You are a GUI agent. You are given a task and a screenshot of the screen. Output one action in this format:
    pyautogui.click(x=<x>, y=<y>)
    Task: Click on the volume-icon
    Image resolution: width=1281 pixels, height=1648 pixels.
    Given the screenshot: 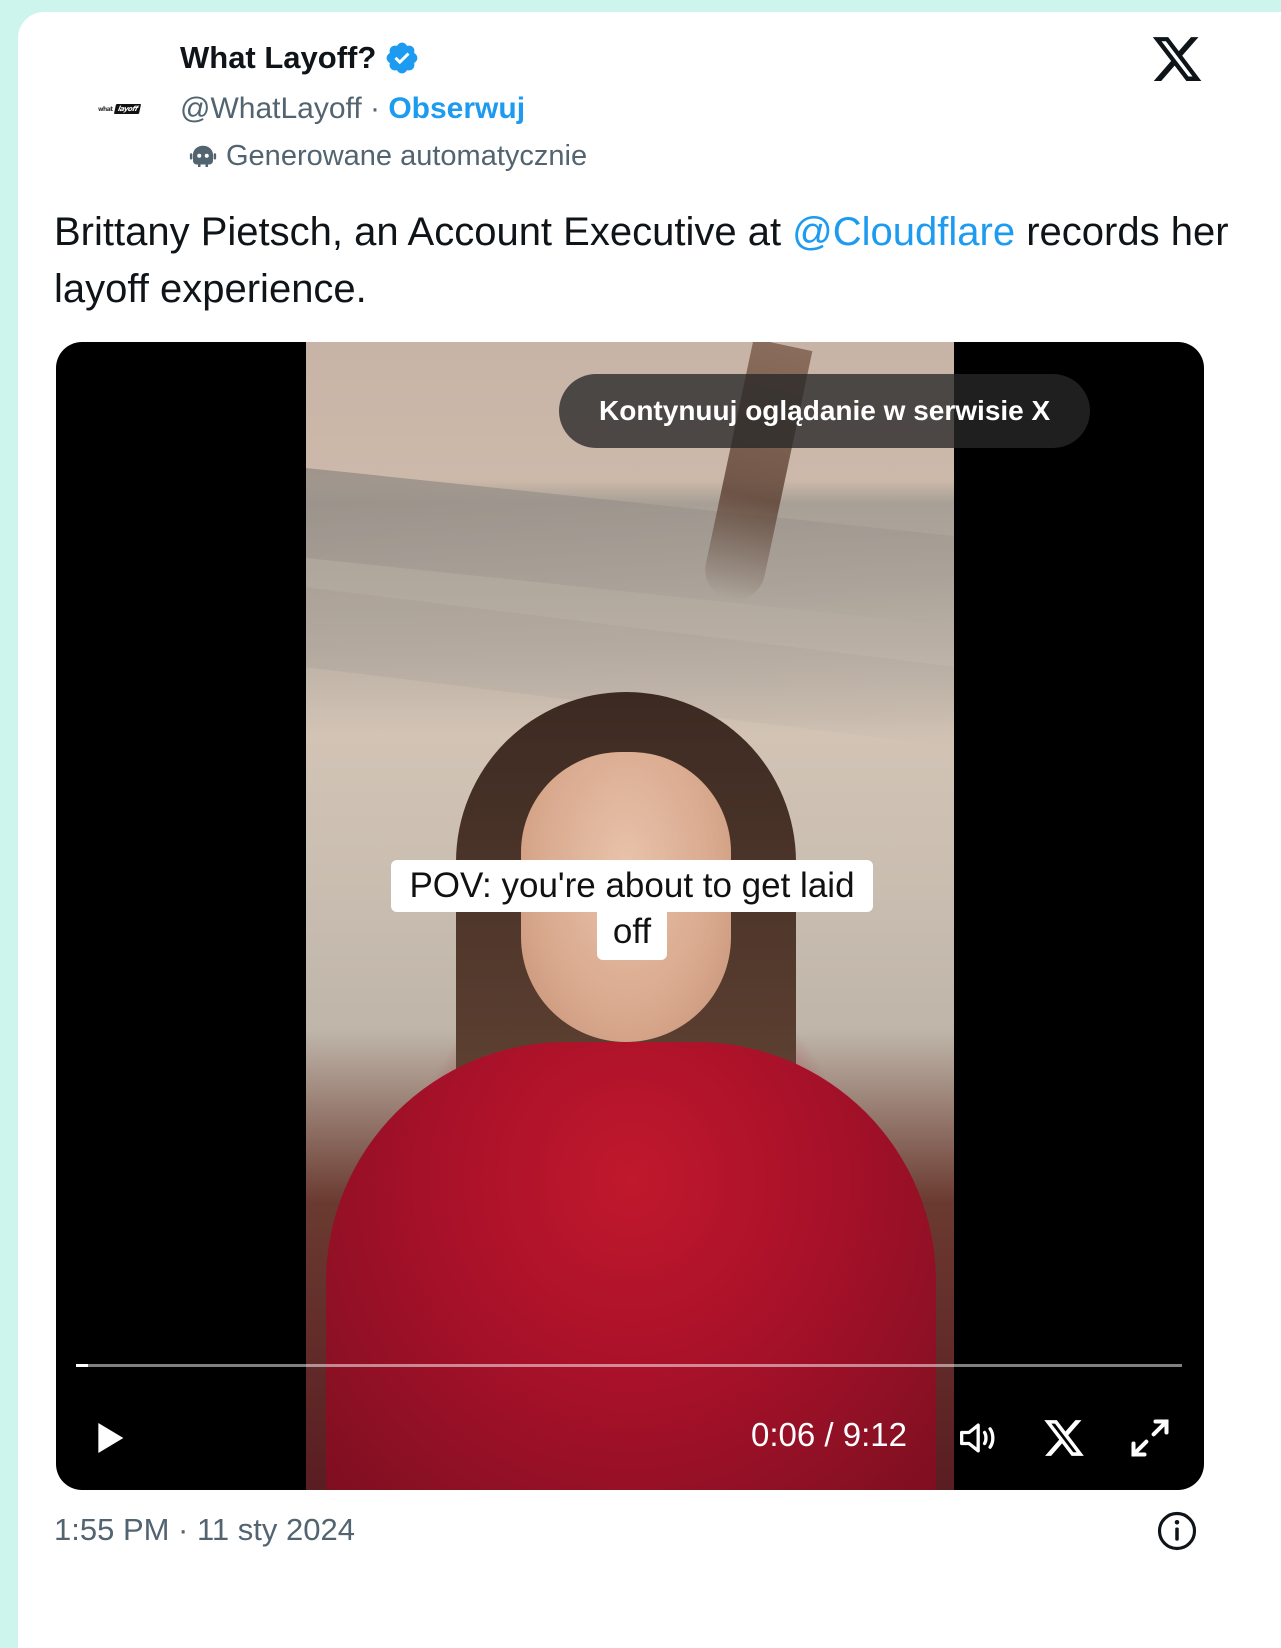 What is the action you would take?
    pyautogui.click(x=980, y=1438)
    